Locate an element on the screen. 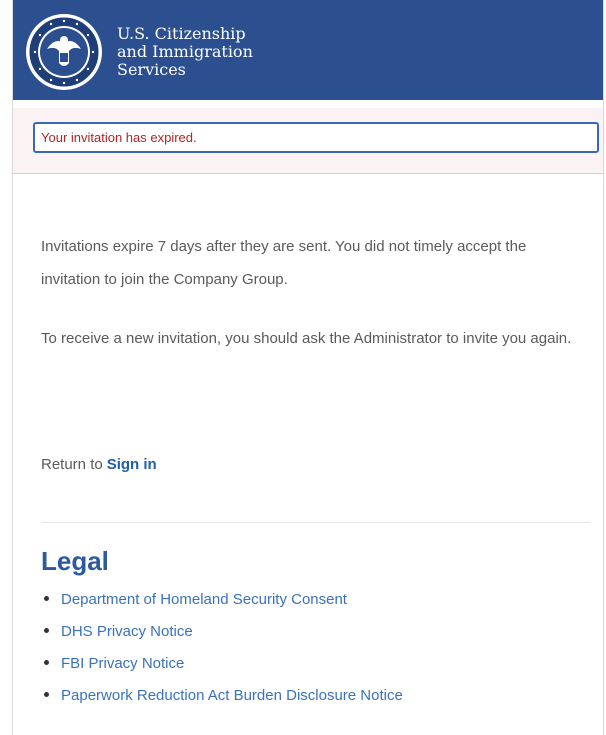 This screenshot has width=606, height=735. return-prefix: Return to is located at coordinates (72, 464).